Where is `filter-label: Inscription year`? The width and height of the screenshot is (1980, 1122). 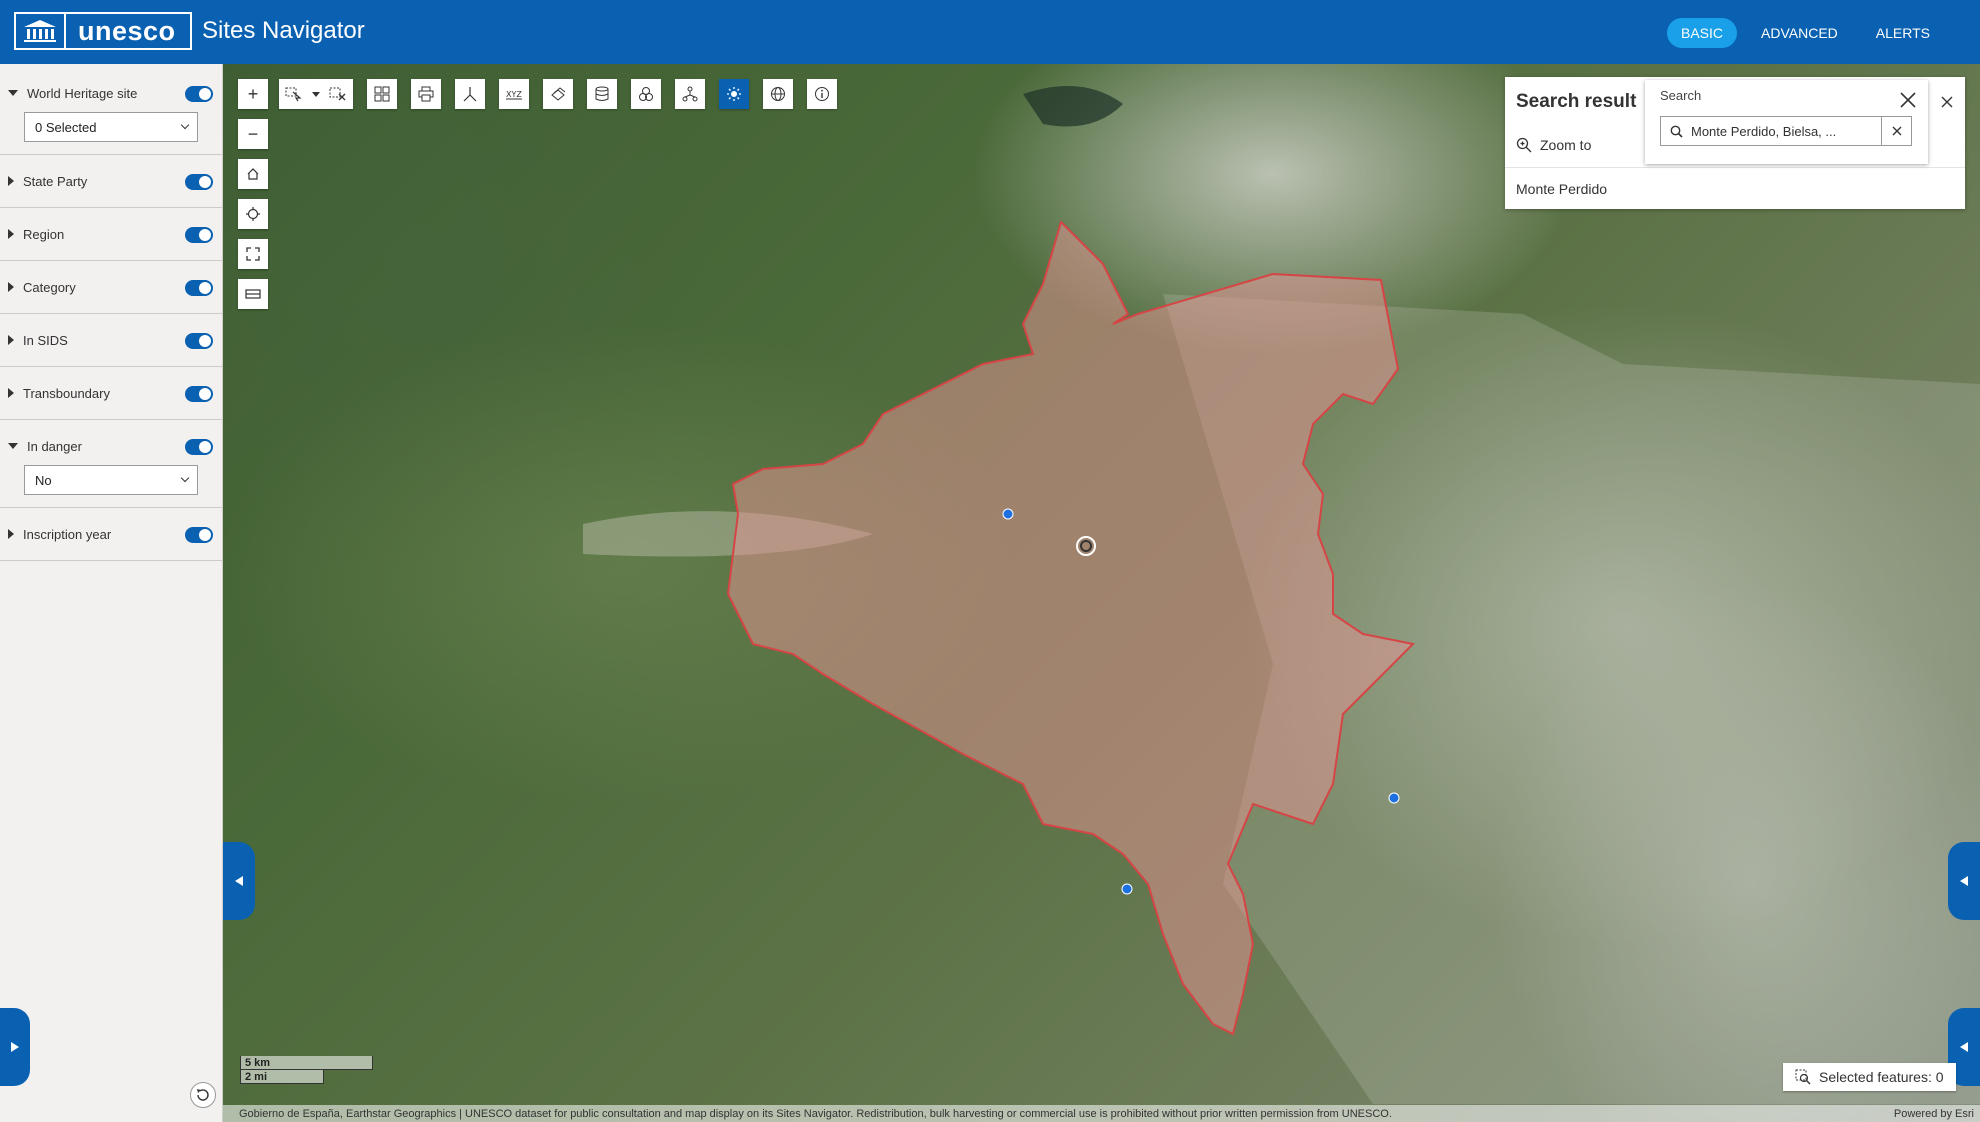 filter-label: Inscription year is located at coordinates (67, 534).